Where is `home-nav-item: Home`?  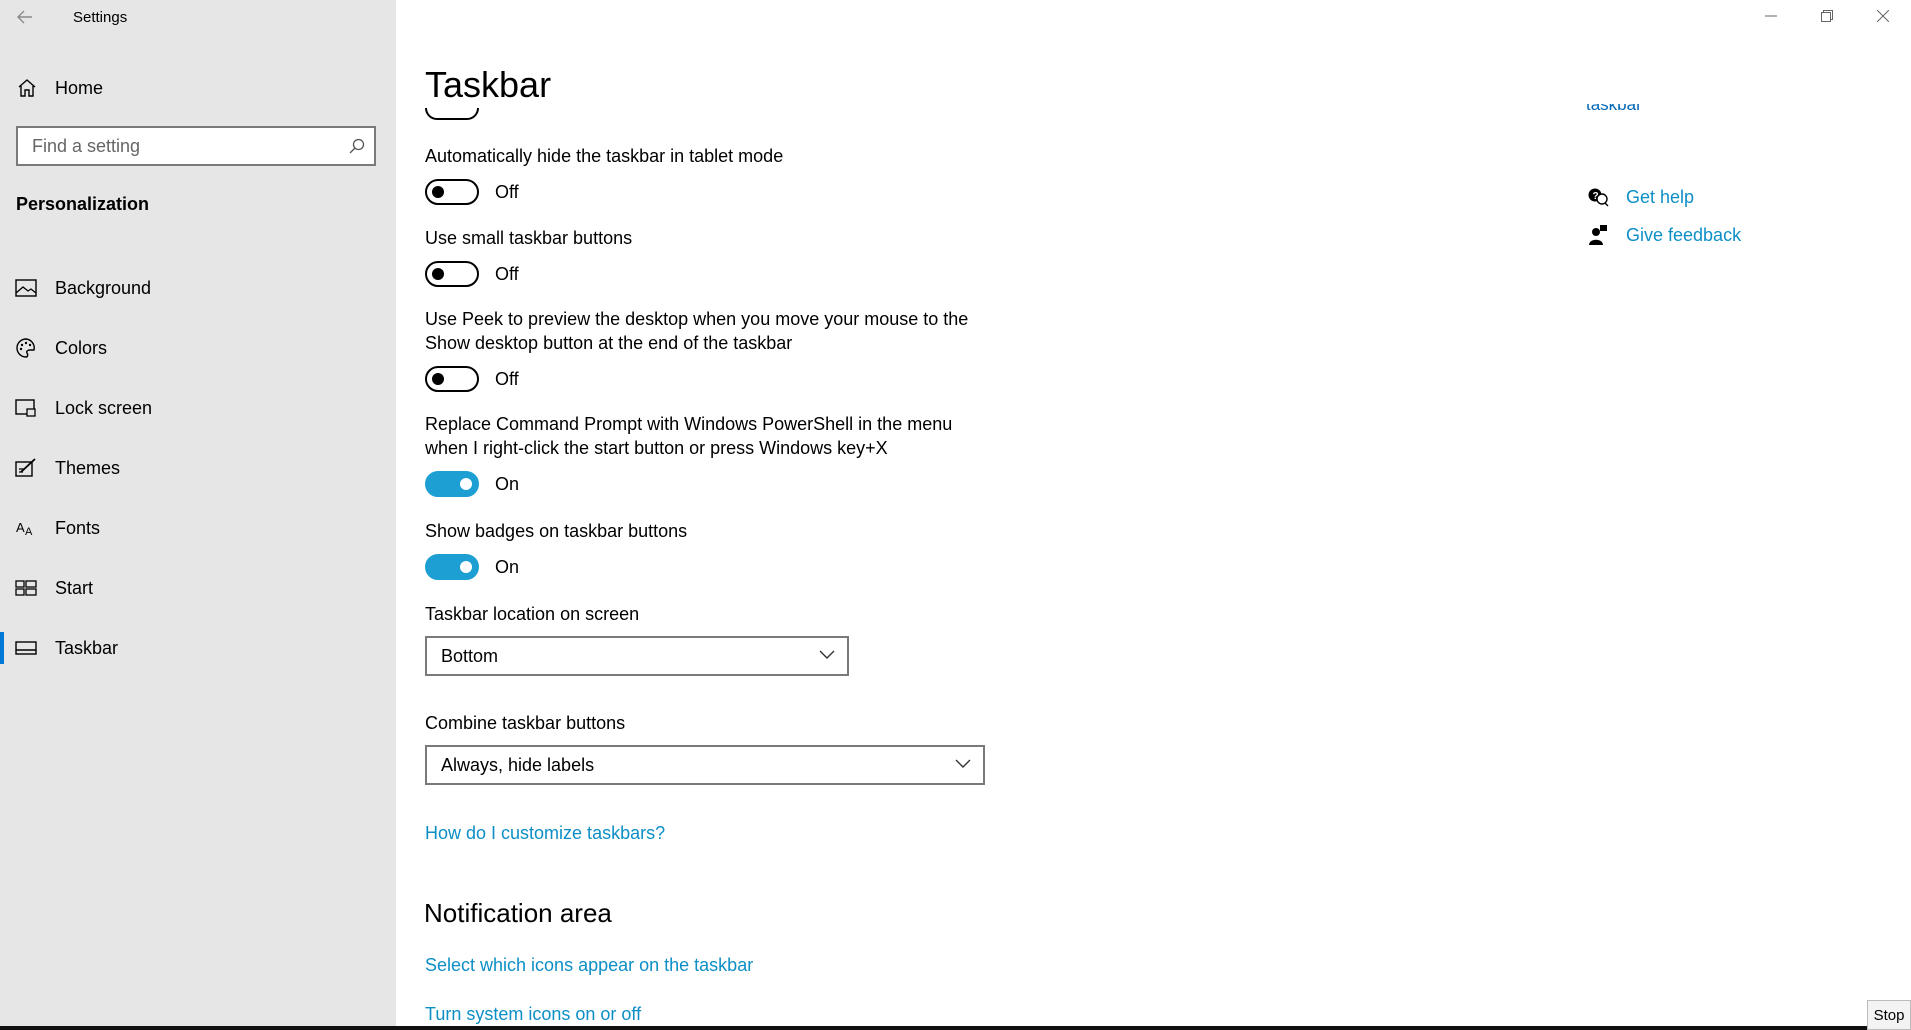 home-nav-item: Home is located at coordinates (198, 88).